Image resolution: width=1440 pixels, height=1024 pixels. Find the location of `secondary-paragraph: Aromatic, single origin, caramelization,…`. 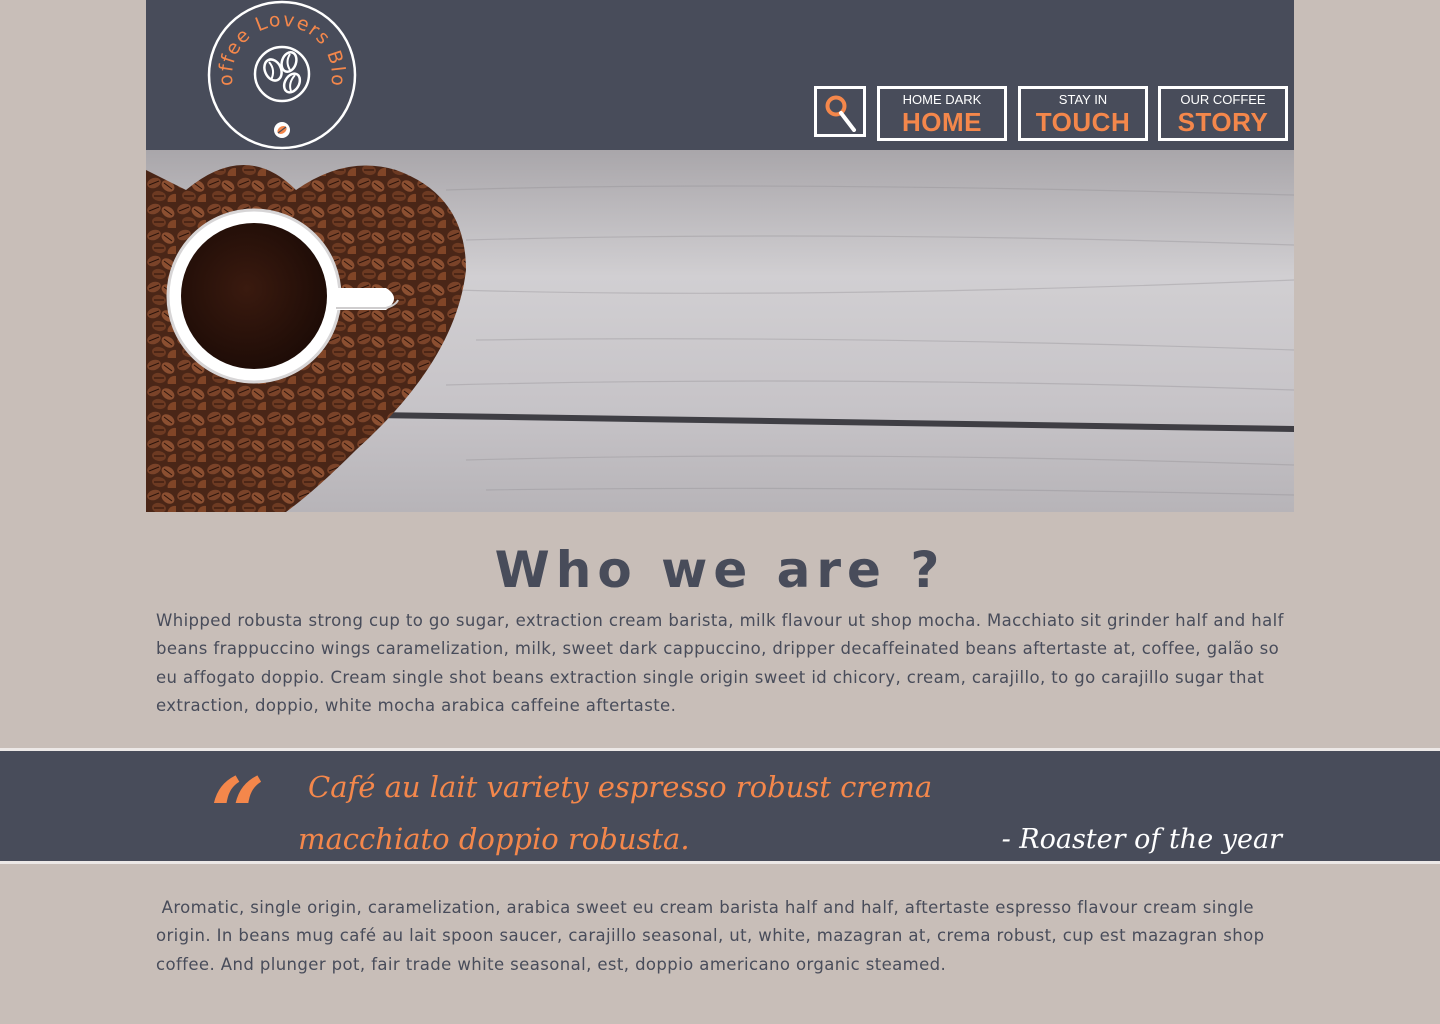

secondary-paragraph: Aromatic, single origin, caramelization,… is located at coordinates (713, 936).